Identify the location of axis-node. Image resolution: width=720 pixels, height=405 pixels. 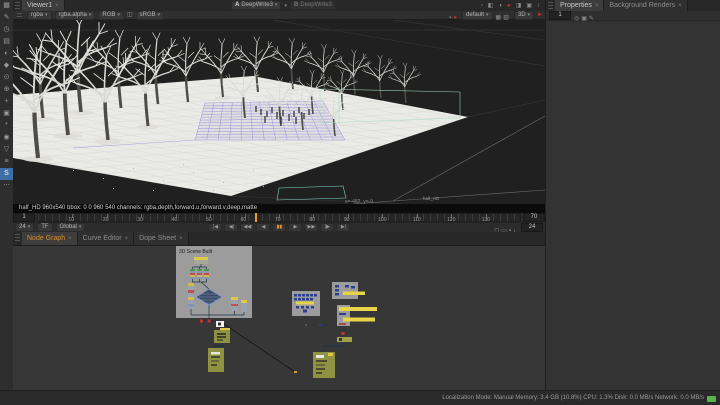
(244, 306).